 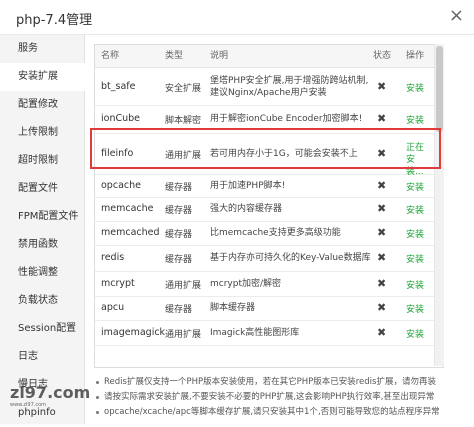 I want to click on row-name: mcrypt, so click(x=118, y=283).